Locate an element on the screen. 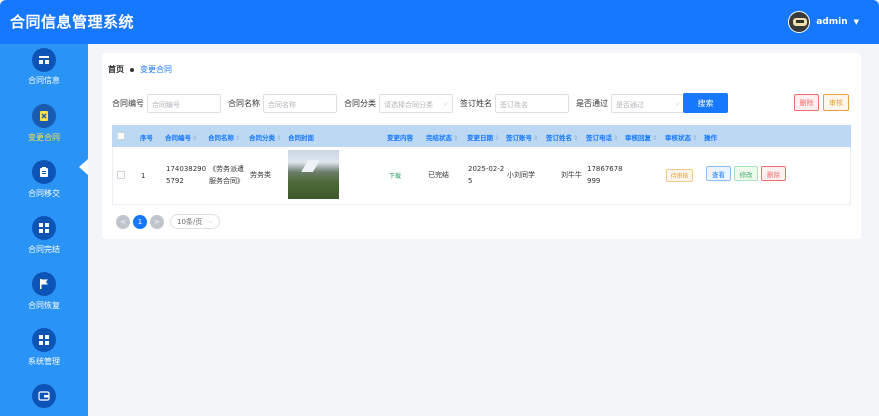 Image resolution: width=879 pixels, height=416 pixels. flag-icon is located at coordinates (44, 284).